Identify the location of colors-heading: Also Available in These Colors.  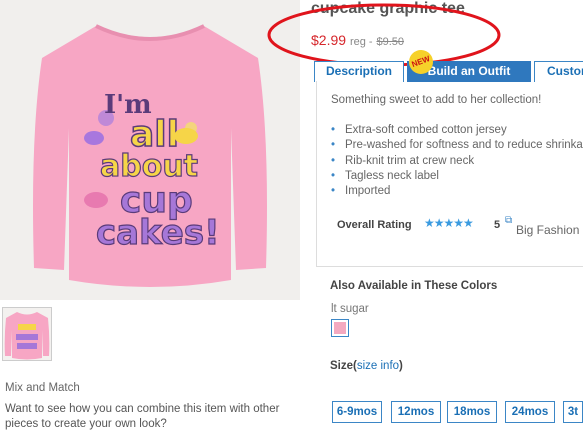
(414, 286).